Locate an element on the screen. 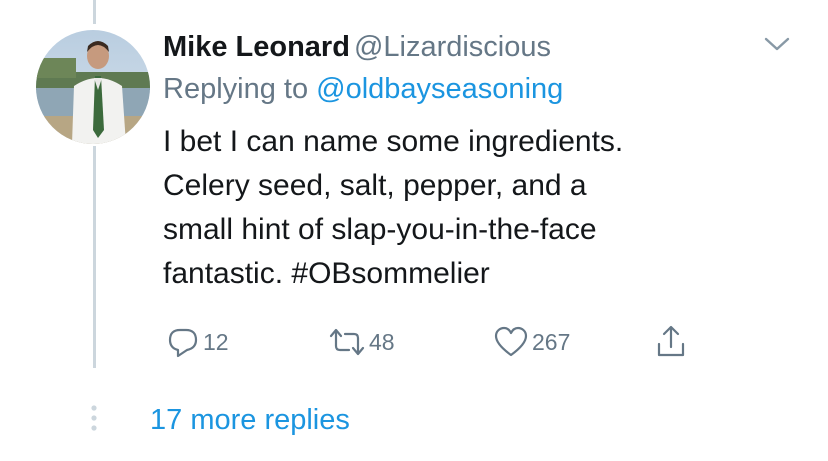 The width and height of the screenshot is (828, 461). reply-count: 12 is located at coordinates (216, 341).